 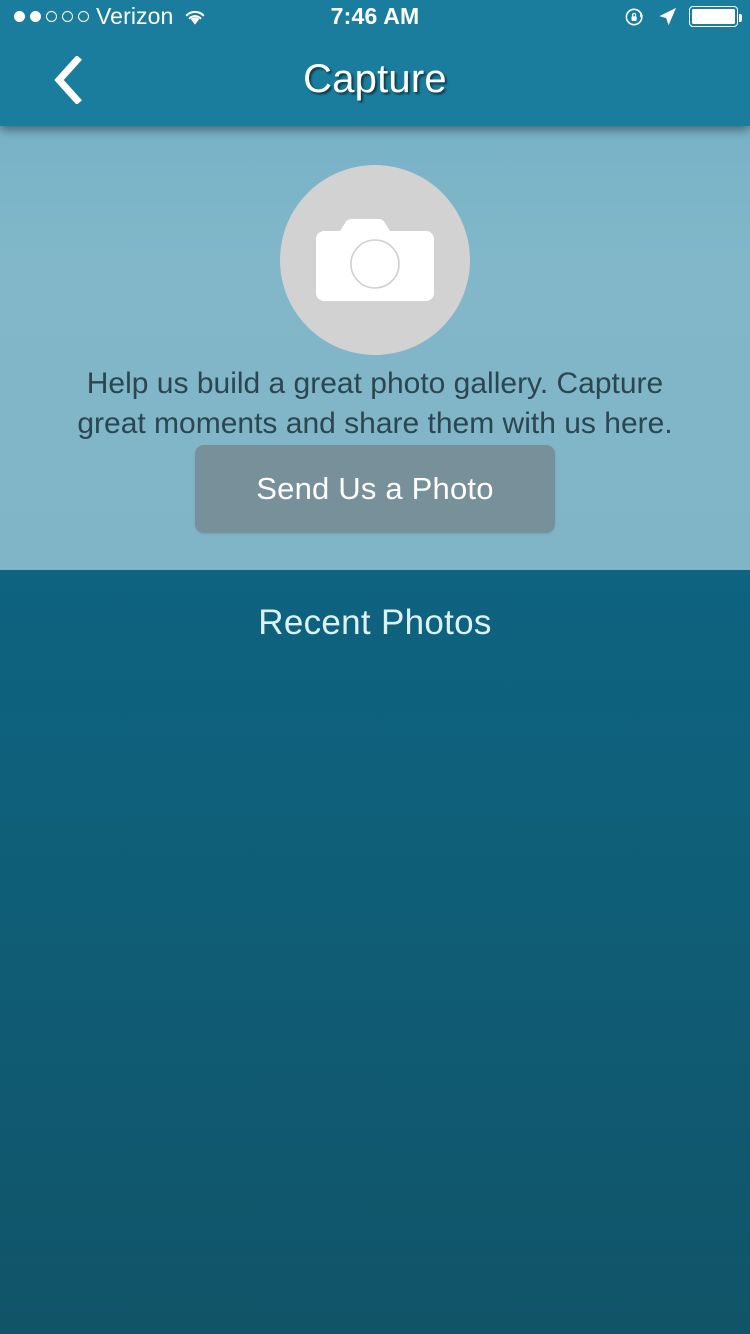 I want to click on battery-full-icon, so click(x=715, y=16).